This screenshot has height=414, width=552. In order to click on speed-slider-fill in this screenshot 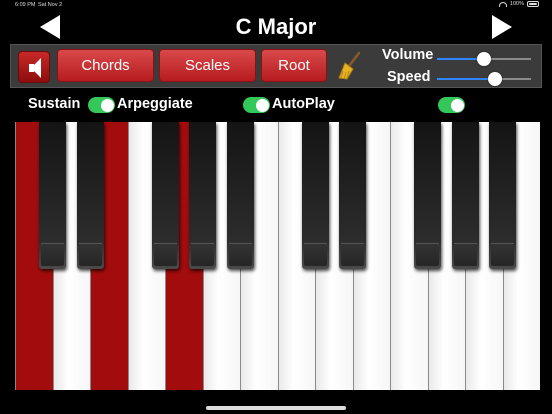, I will do `click(466, 79)`.